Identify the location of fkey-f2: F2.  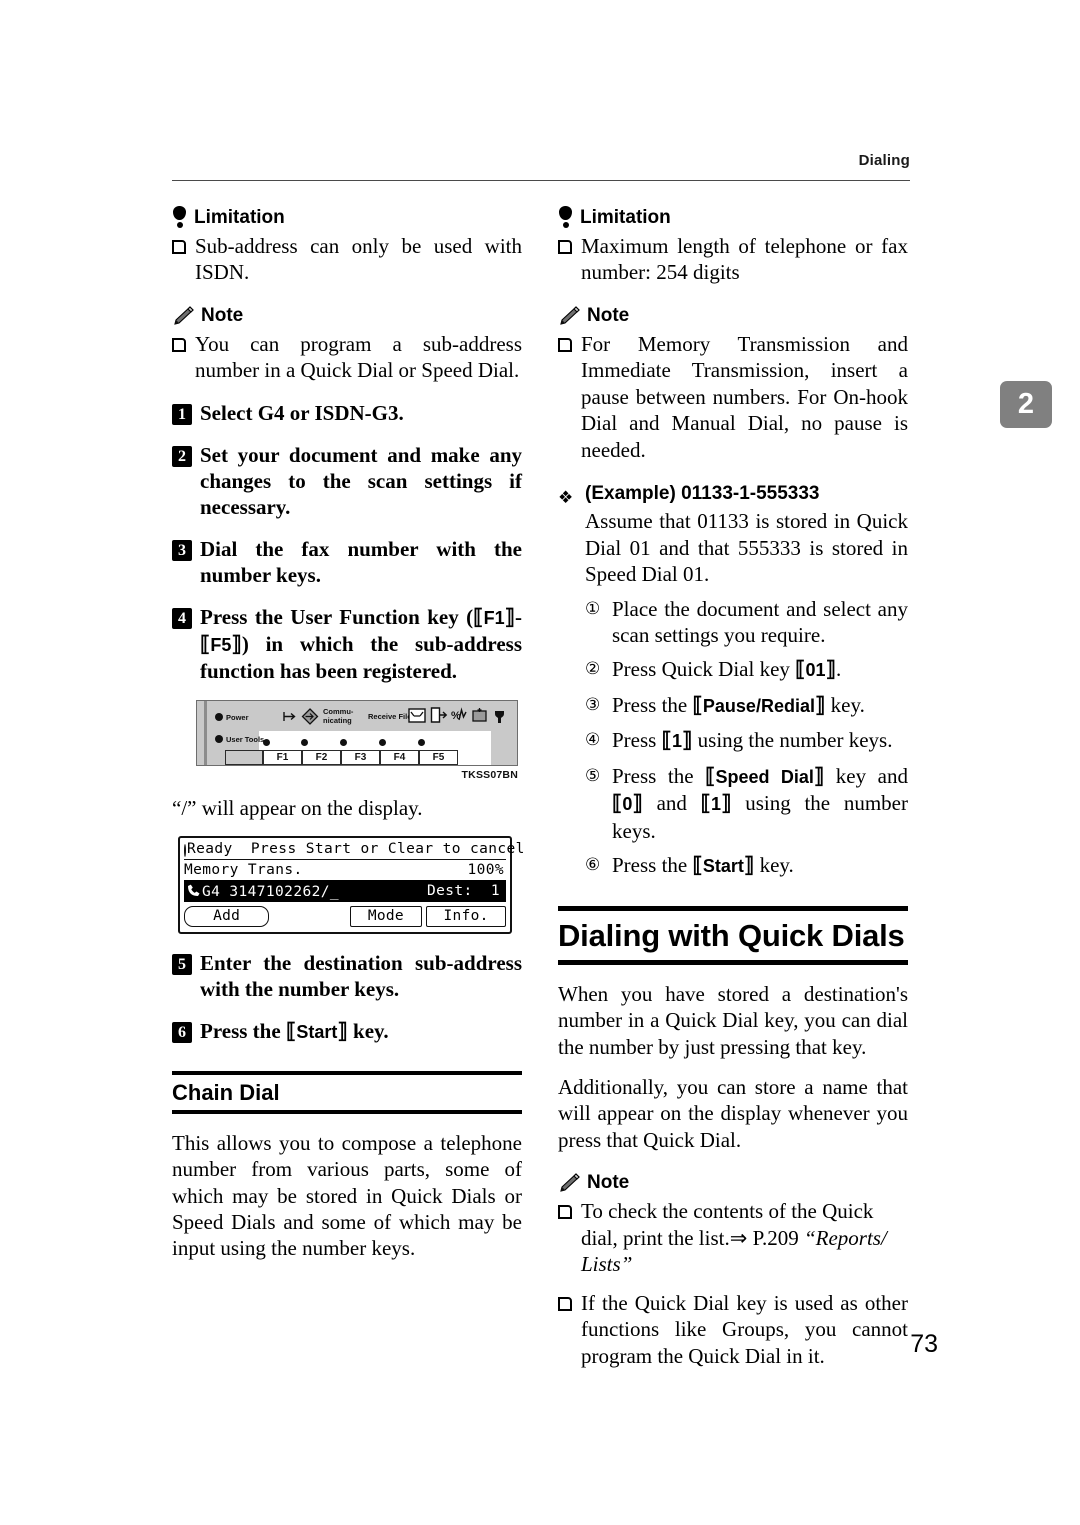
(321, 758).